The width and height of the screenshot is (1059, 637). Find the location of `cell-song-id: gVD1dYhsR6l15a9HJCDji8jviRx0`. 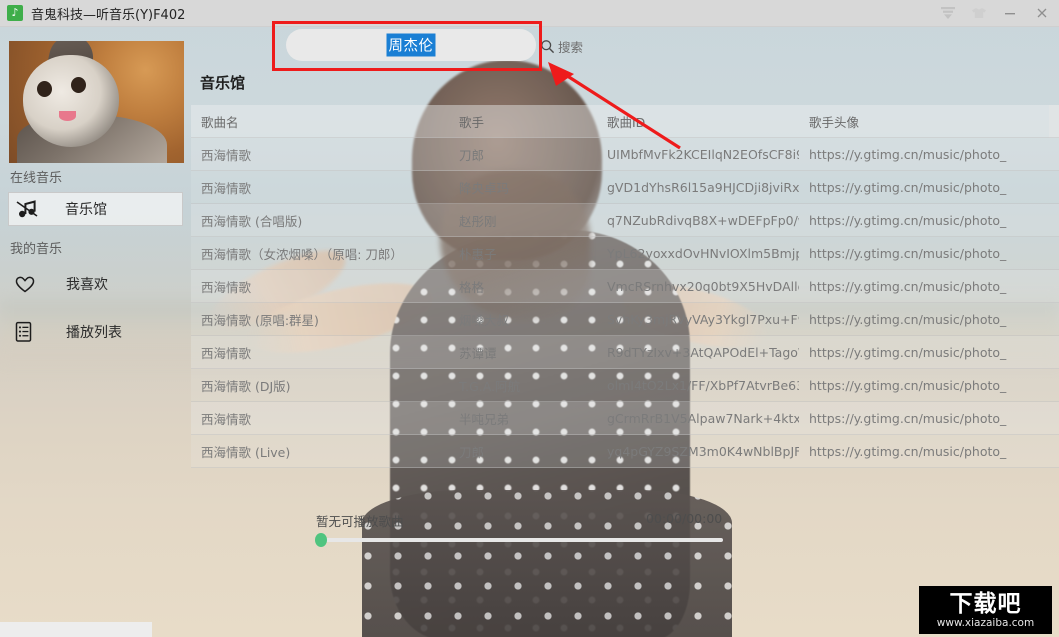

cell-song-id: gVD1dYhsR6l15a9HJCDji8jviRx0 is located at coordinates (703, 187).